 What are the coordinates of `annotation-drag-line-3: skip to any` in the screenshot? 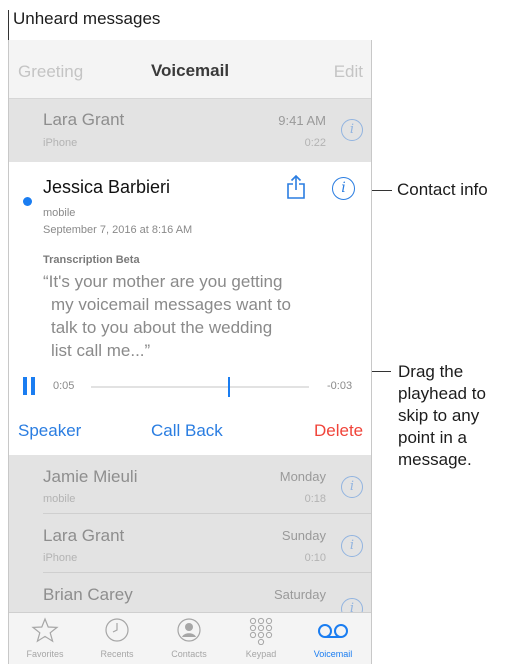 It's located at (439, 415).